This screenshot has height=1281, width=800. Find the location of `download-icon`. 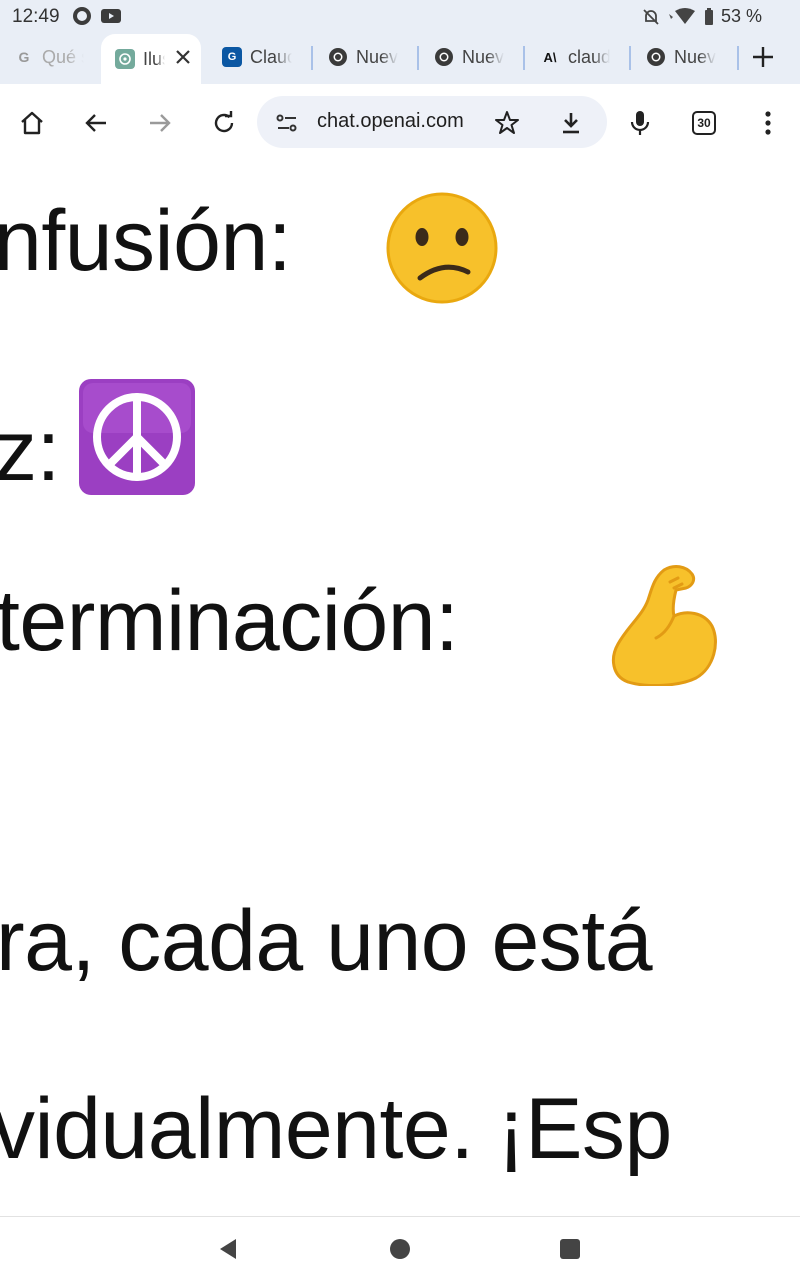

download-icon is located at coordinates (571, 123).